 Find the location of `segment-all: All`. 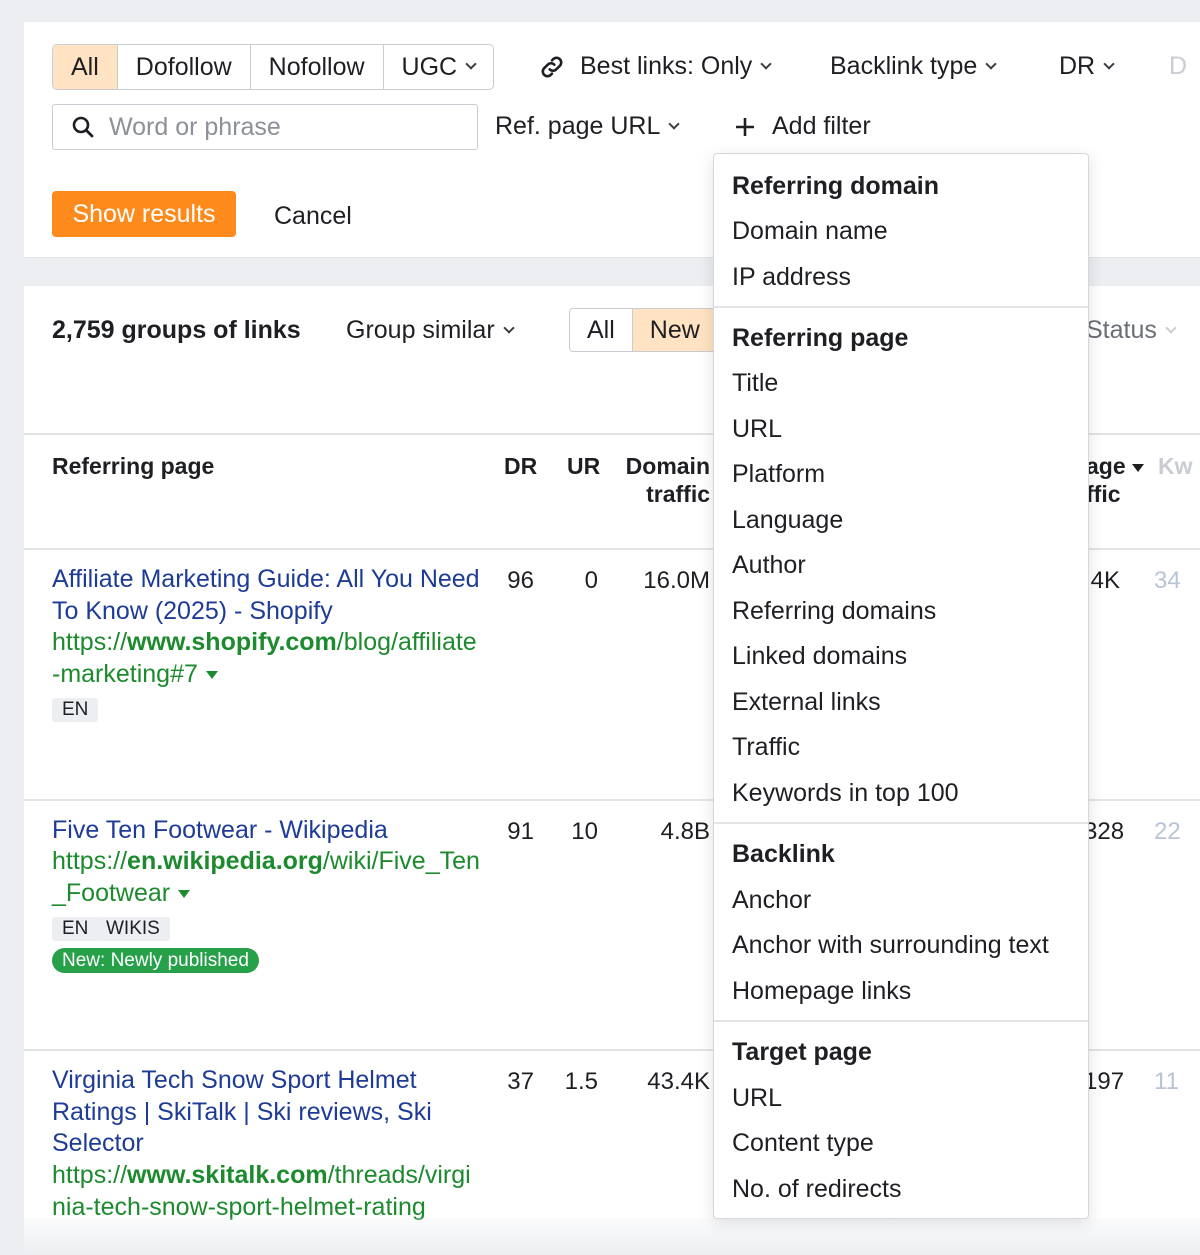

segment-all: All is located at coordinates (601, 330).